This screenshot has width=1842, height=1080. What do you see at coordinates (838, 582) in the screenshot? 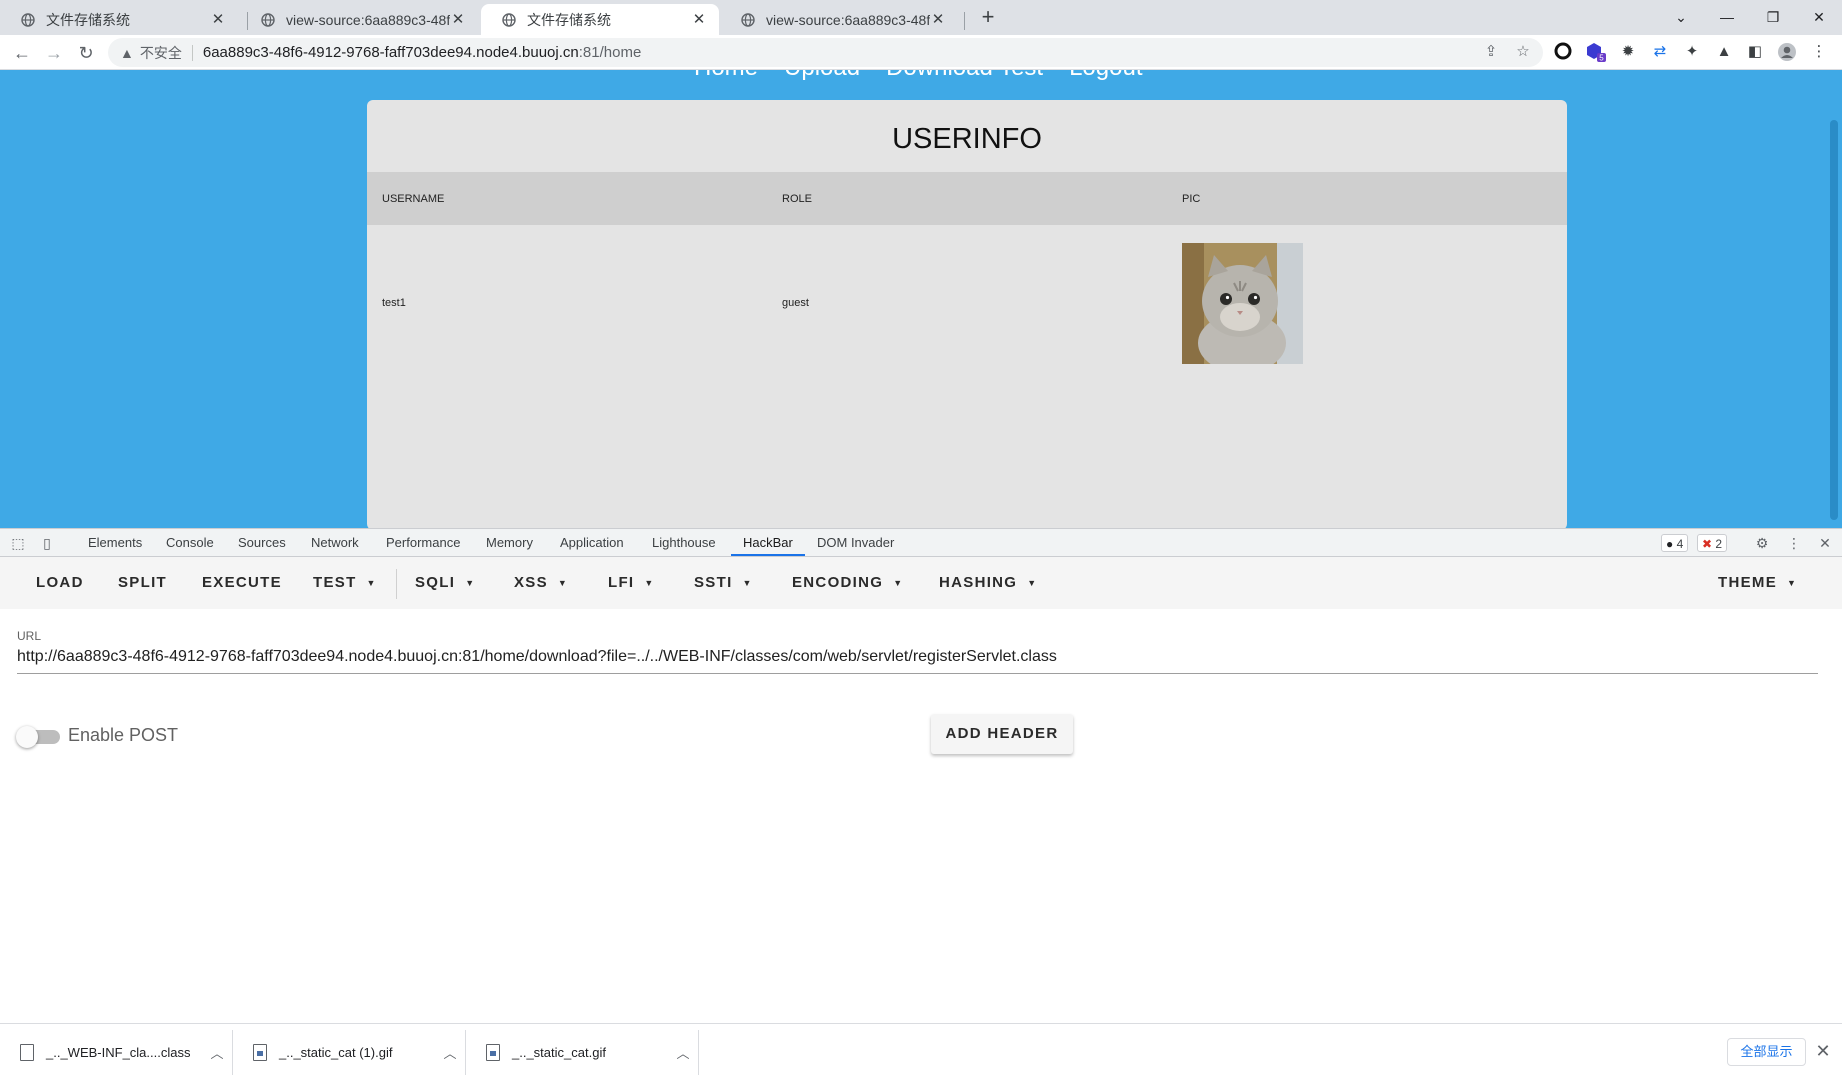
I see `encoding-menu-label: ENCODING` at bounding box center [838, 582].